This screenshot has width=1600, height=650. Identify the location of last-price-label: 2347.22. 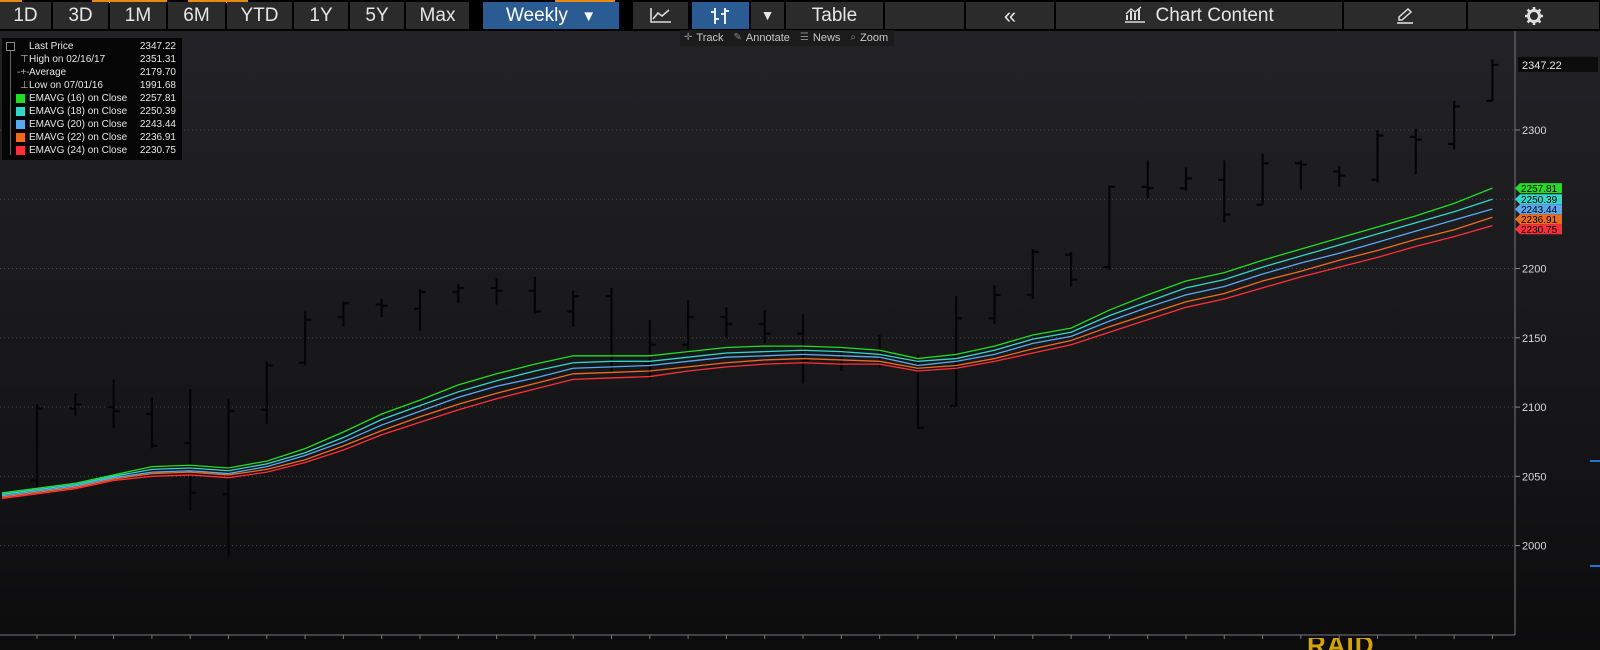
(1542, 66).